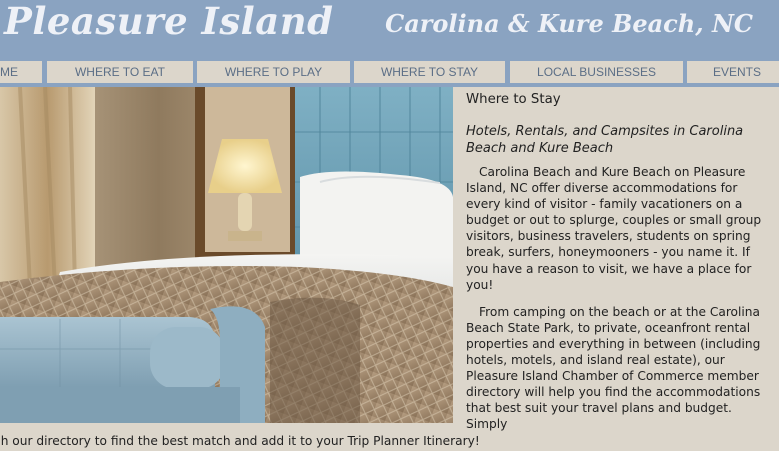  Describe the element at coordinates (273, 72) in the screenshot. I see `nav-item-where-to-play: WHERE TO PLAY` at that location.